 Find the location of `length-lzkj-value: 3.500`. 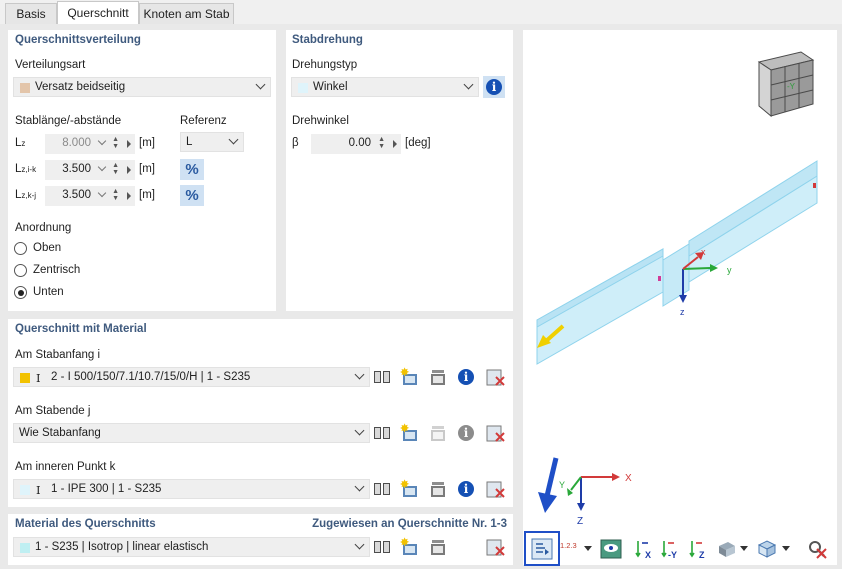

length-lzkj-value: 3.500 is located at coordinates (76, 195).